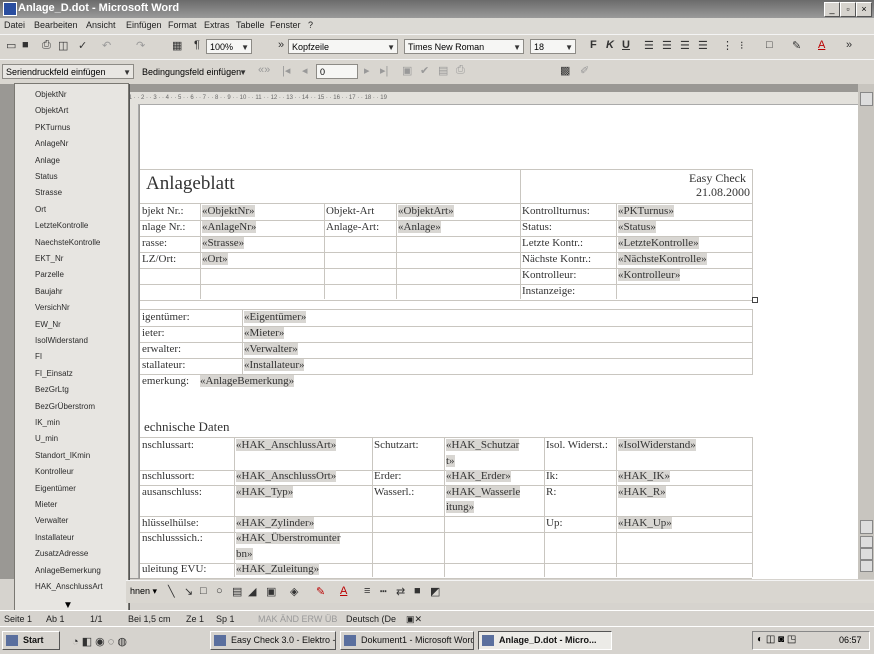  Describe the element at coordinates (48, 192) in the screenshot. I see `merge-field-item: Strasse` at that location.